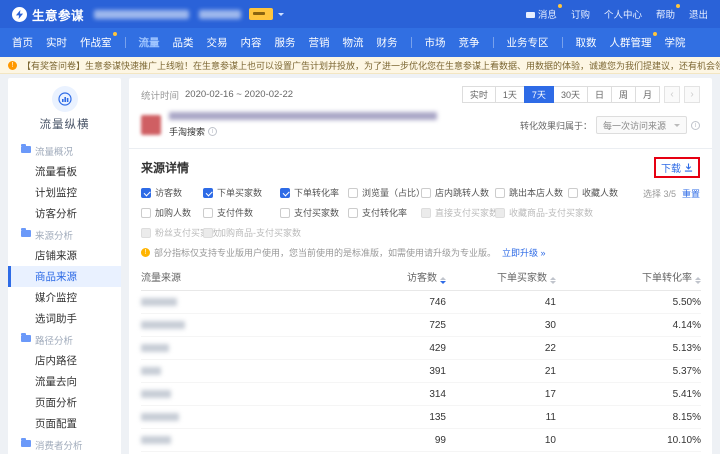  I want to click on column-header-visitors: 访客数, so click(386, 277).